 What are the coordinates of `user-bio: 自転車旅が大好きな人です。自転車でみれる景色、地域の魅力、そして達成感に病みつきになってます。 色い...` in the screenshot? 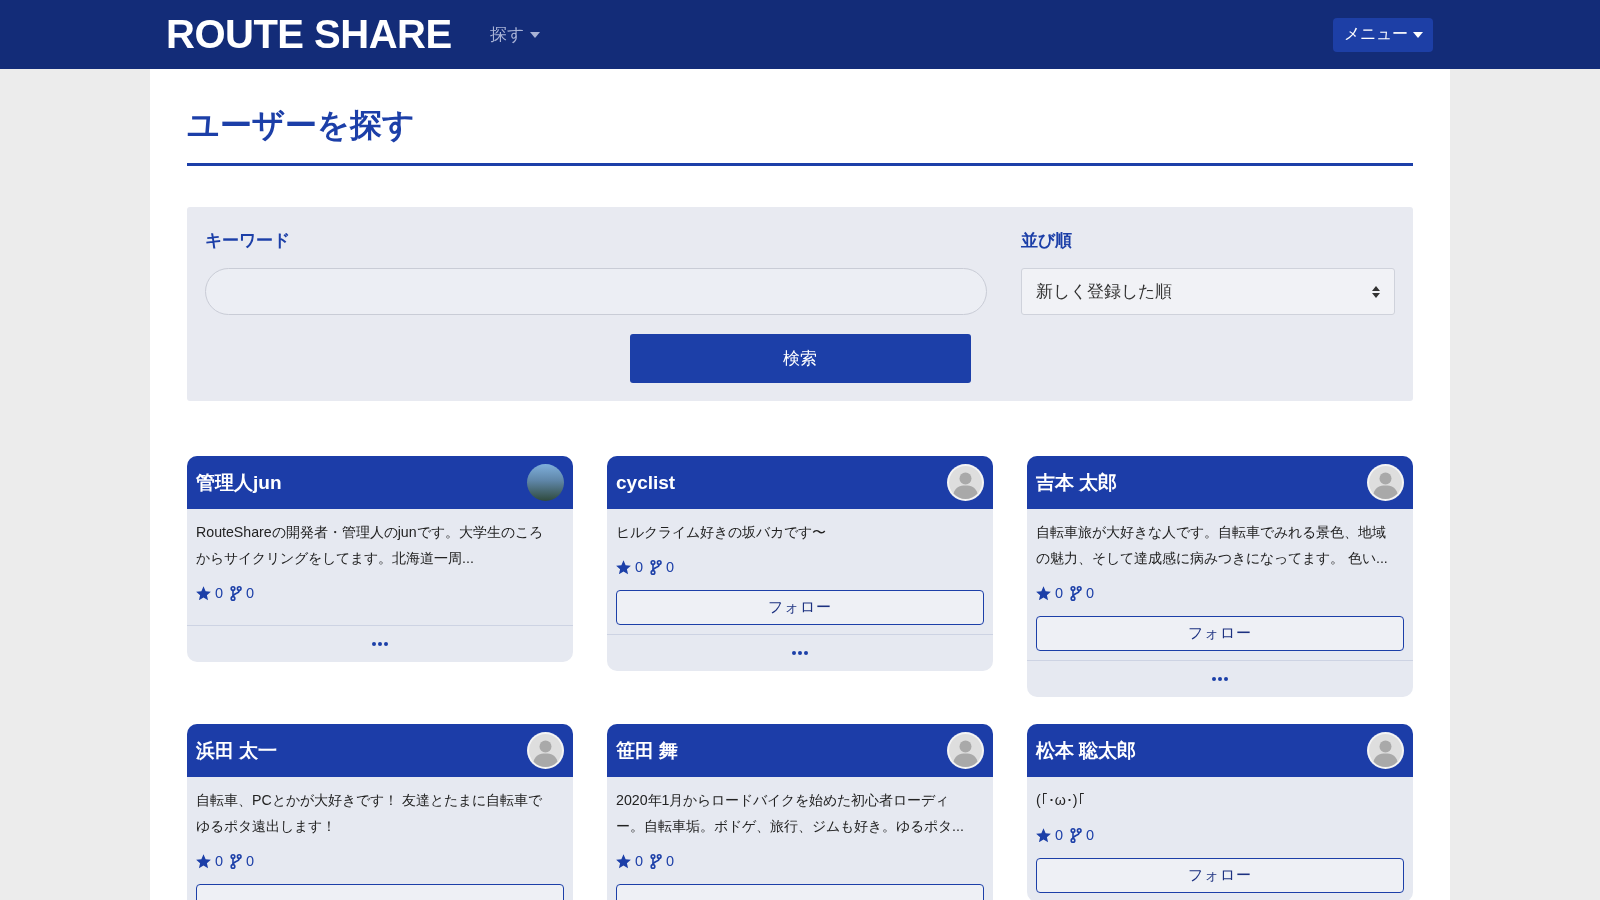 It's located at (1212, 545).